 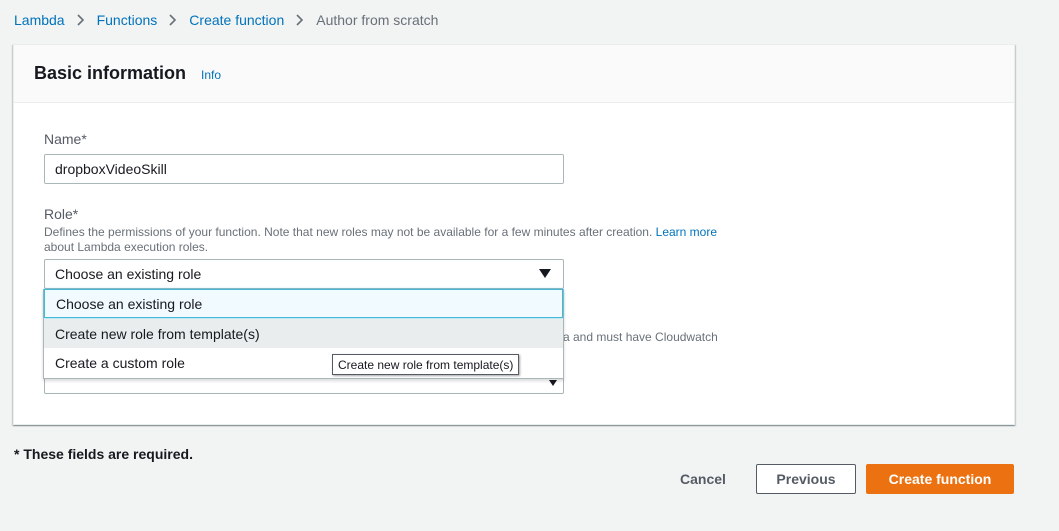 I want to click on breadcrumb-current: Author from scratch, so click(x=377, y=20).